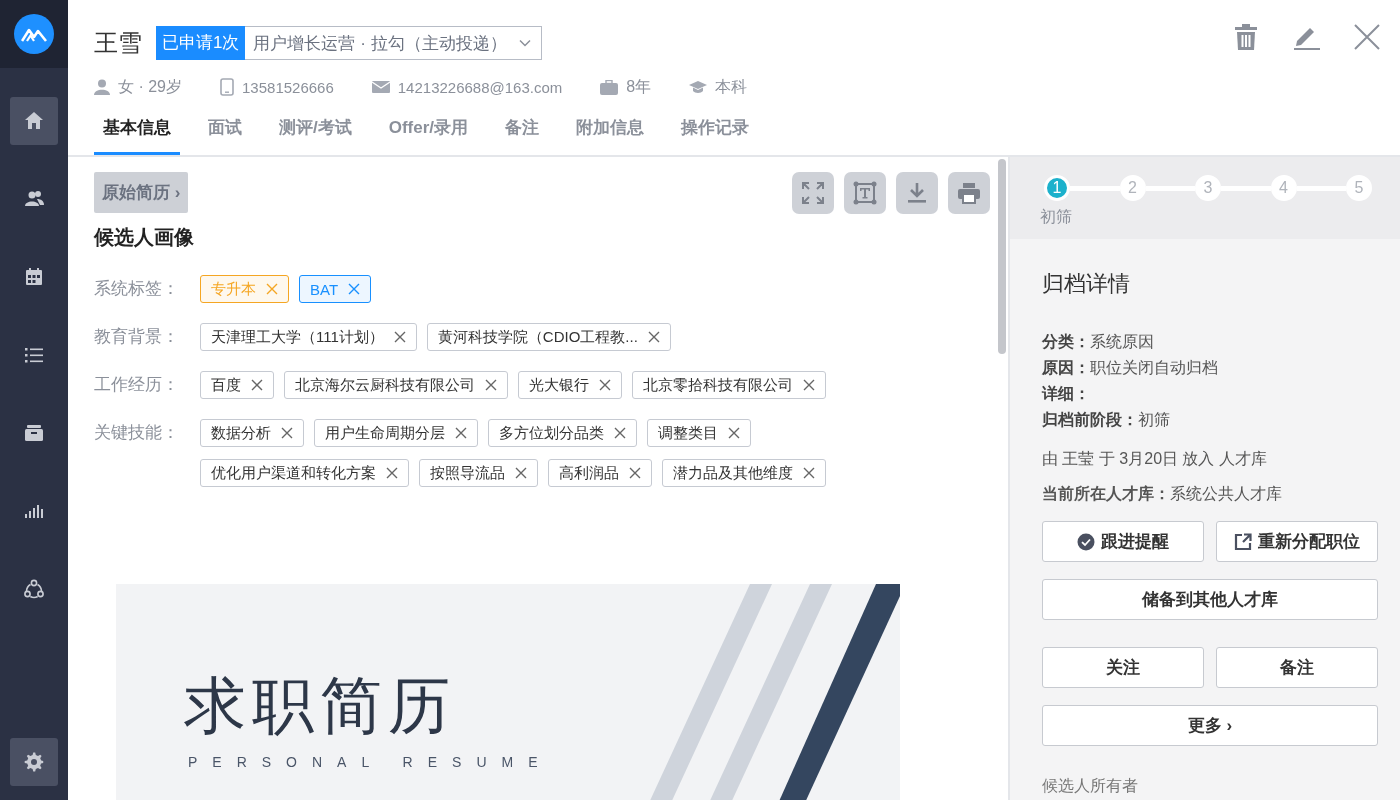 This screenshot has width=1400, height=800. I want to click on tag: 北京海尔云厨科技有限公司, so click(396, 385).